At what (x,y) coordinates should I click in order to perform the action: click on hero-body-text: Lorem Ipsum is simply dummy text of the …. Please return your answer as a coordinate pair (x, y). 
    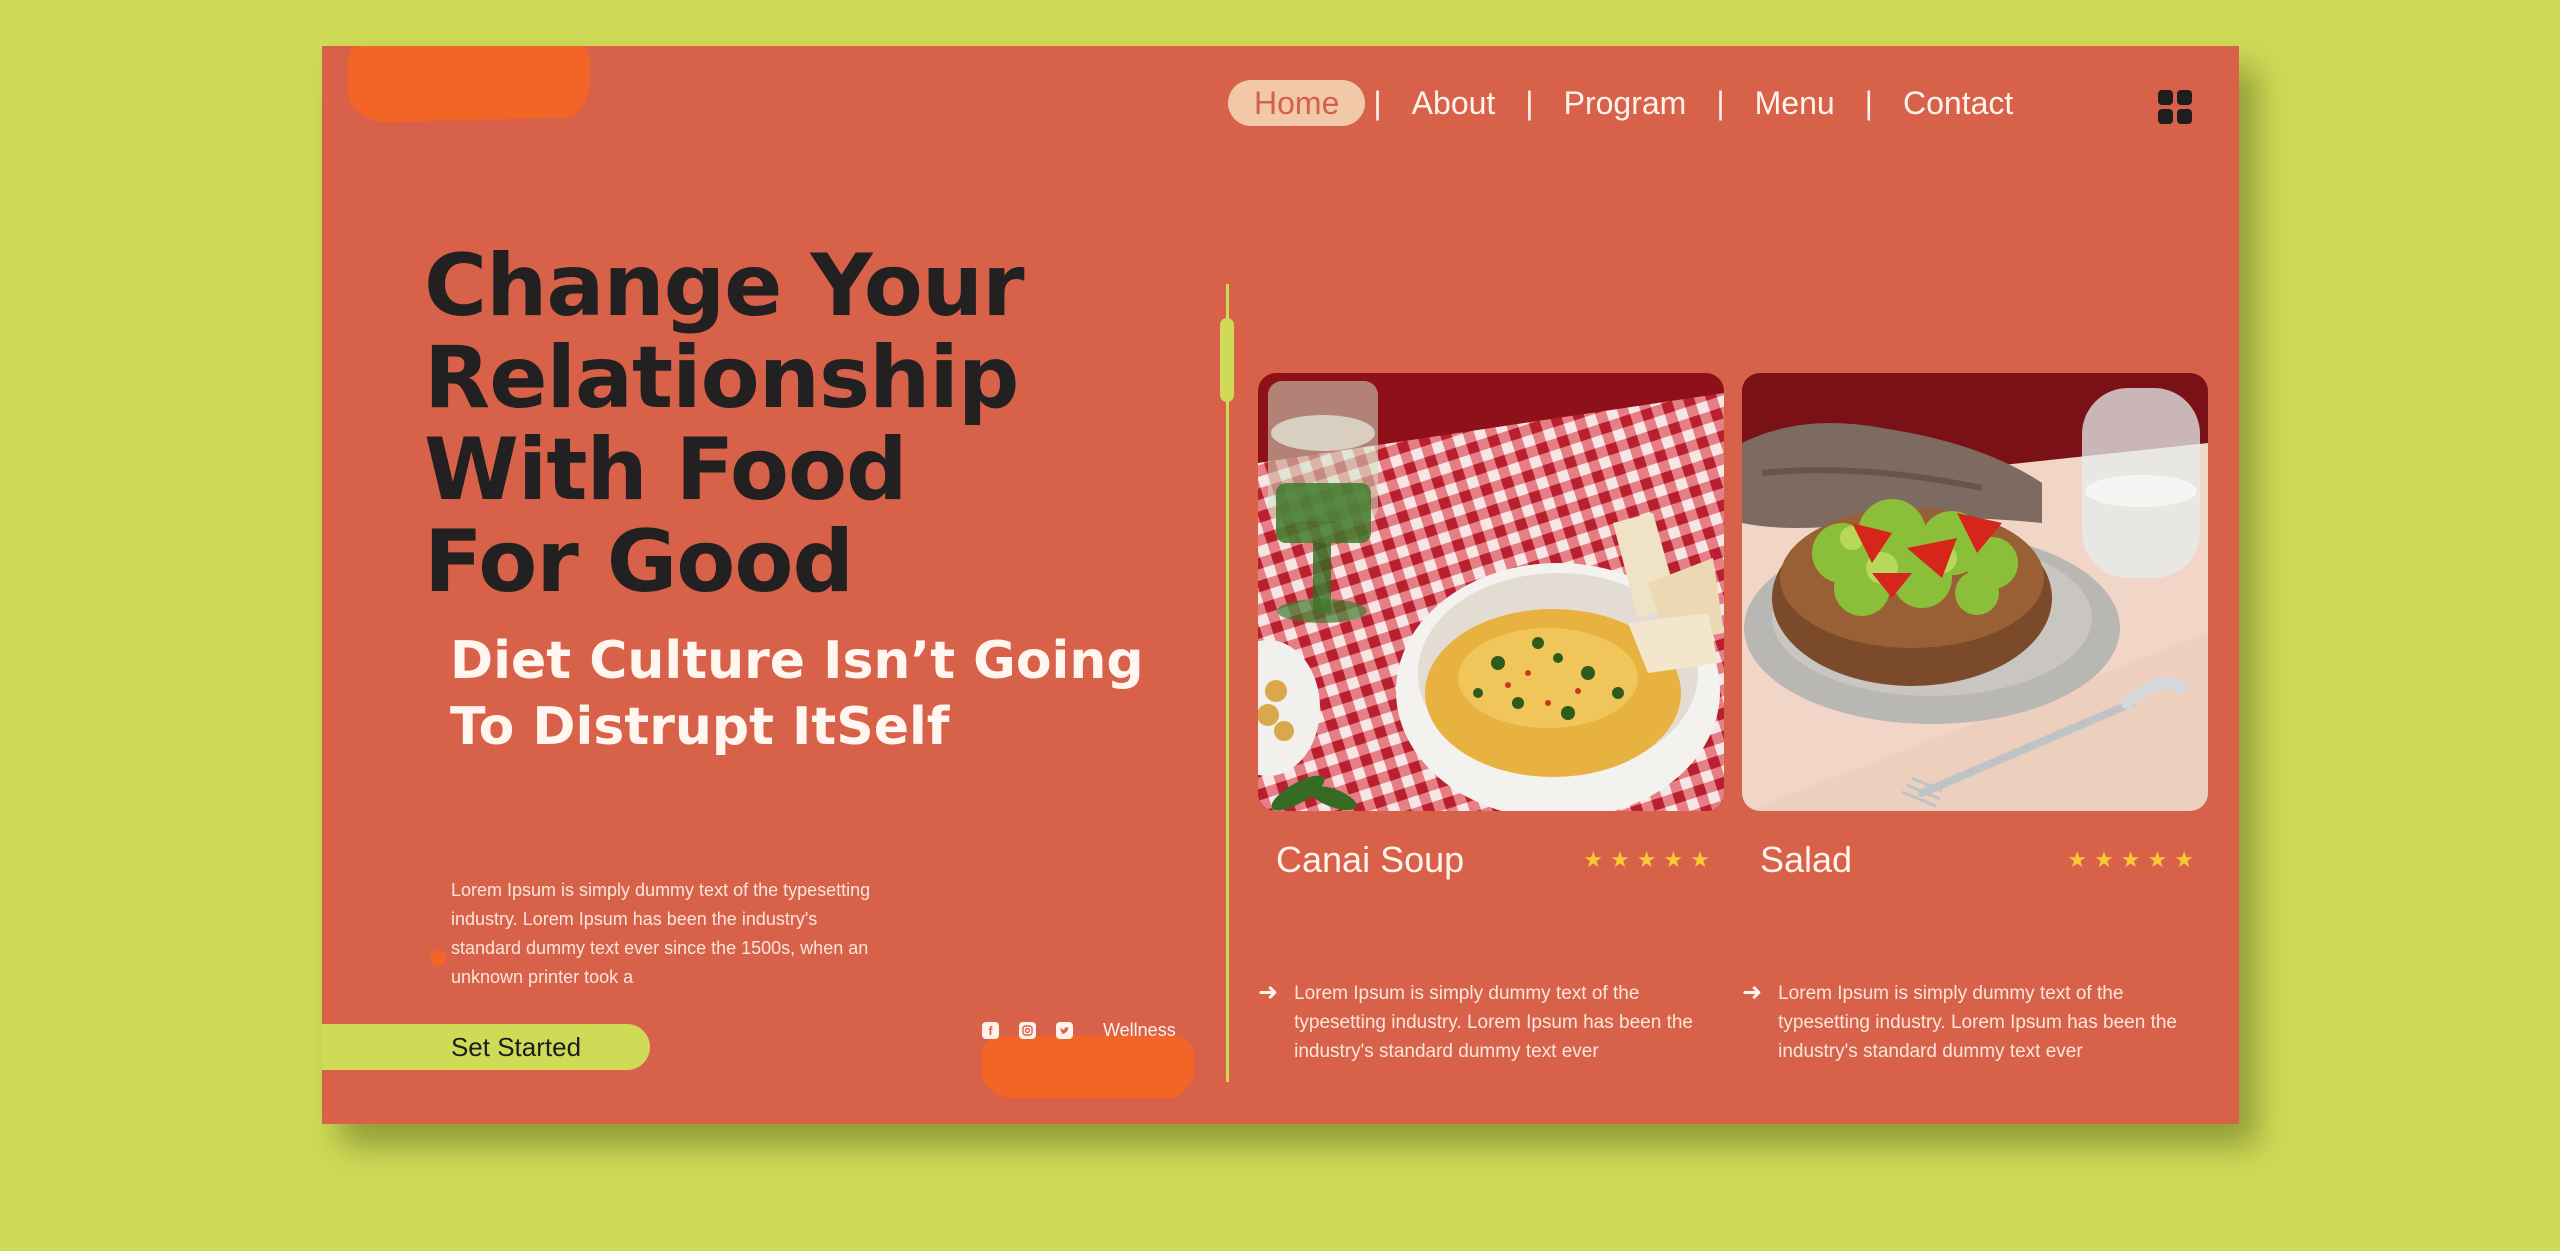
    Looking at the image, I should click on (661, 933).